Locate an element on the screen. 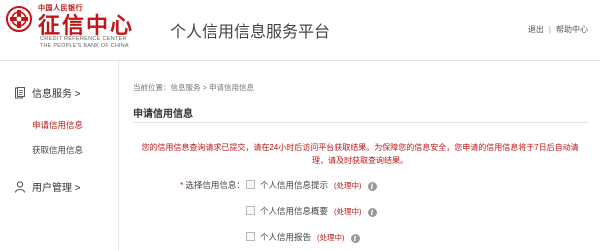  sidebar-section-info-service: 信息服务 > is located at coordinates (47, 92).